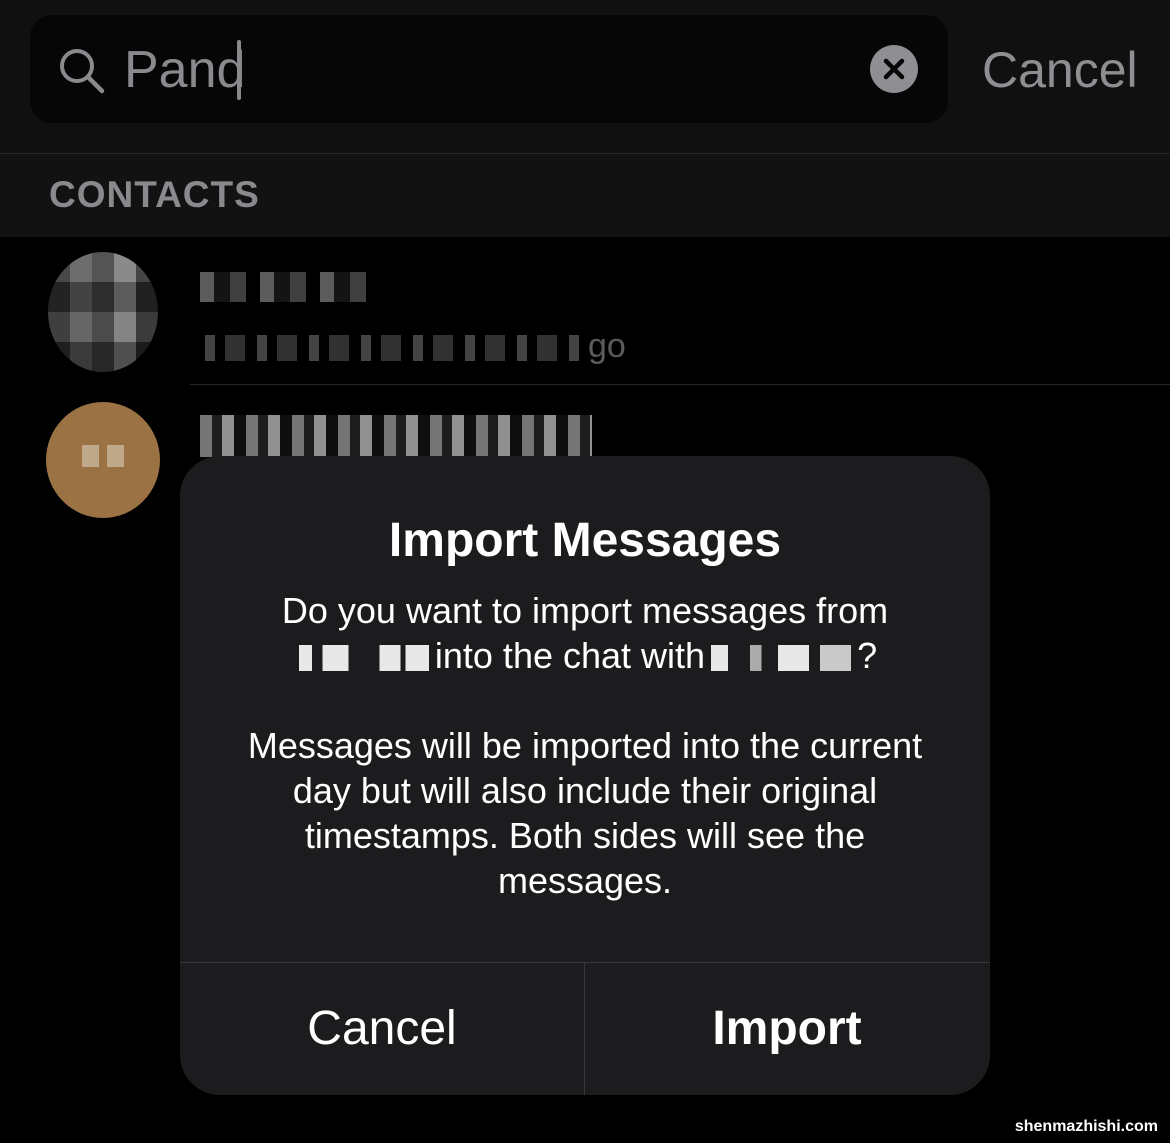 This screenshot has height=1143, width=1170. Describe the element at coordinates (867, 655) in the screenshot. I see `alert-message-part3: ?` at that location.